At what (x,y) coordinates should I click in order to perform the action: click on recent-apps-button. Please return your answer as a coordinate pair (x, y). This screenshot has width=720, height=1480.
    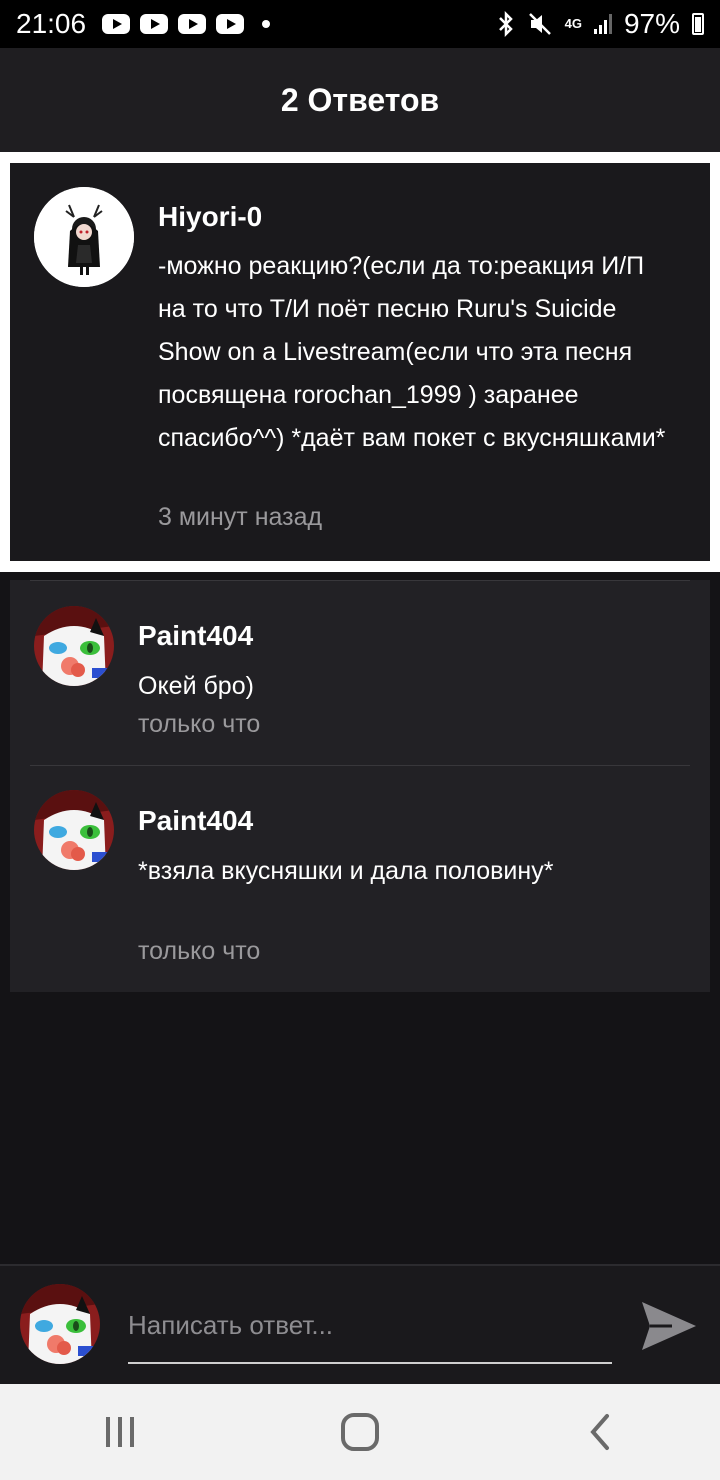
    Looking at the image, I should click on (120, 1432).